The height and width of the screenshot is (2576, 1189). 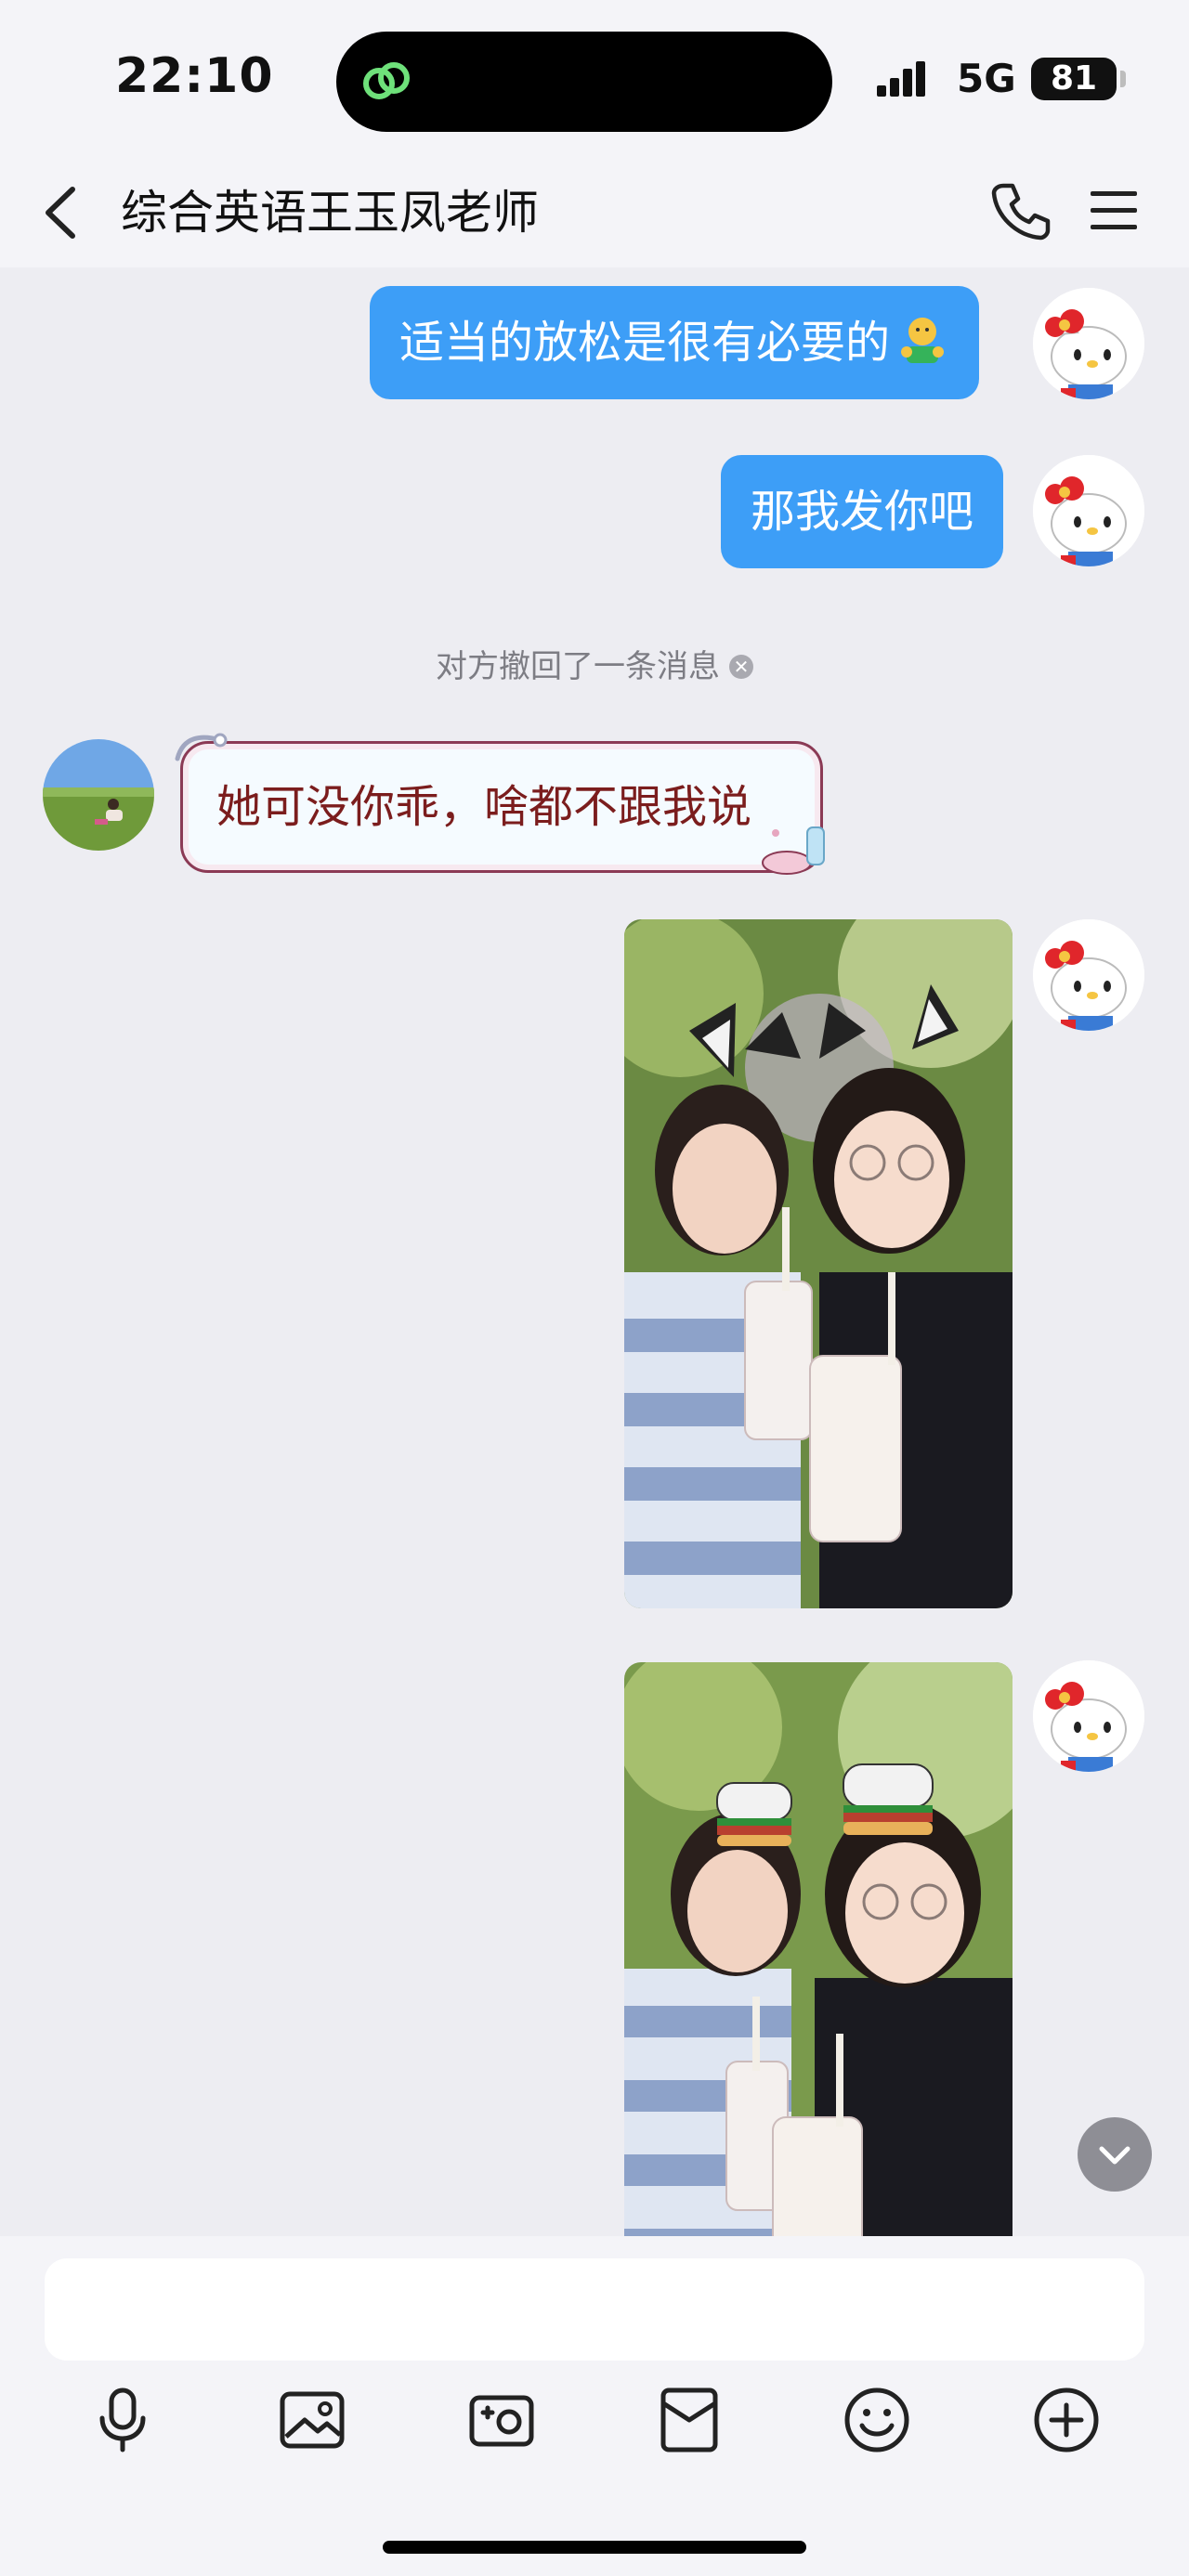 I want to click on message-text: 她可没你乖，啥都不跟我说, so click(x=484, y=807).